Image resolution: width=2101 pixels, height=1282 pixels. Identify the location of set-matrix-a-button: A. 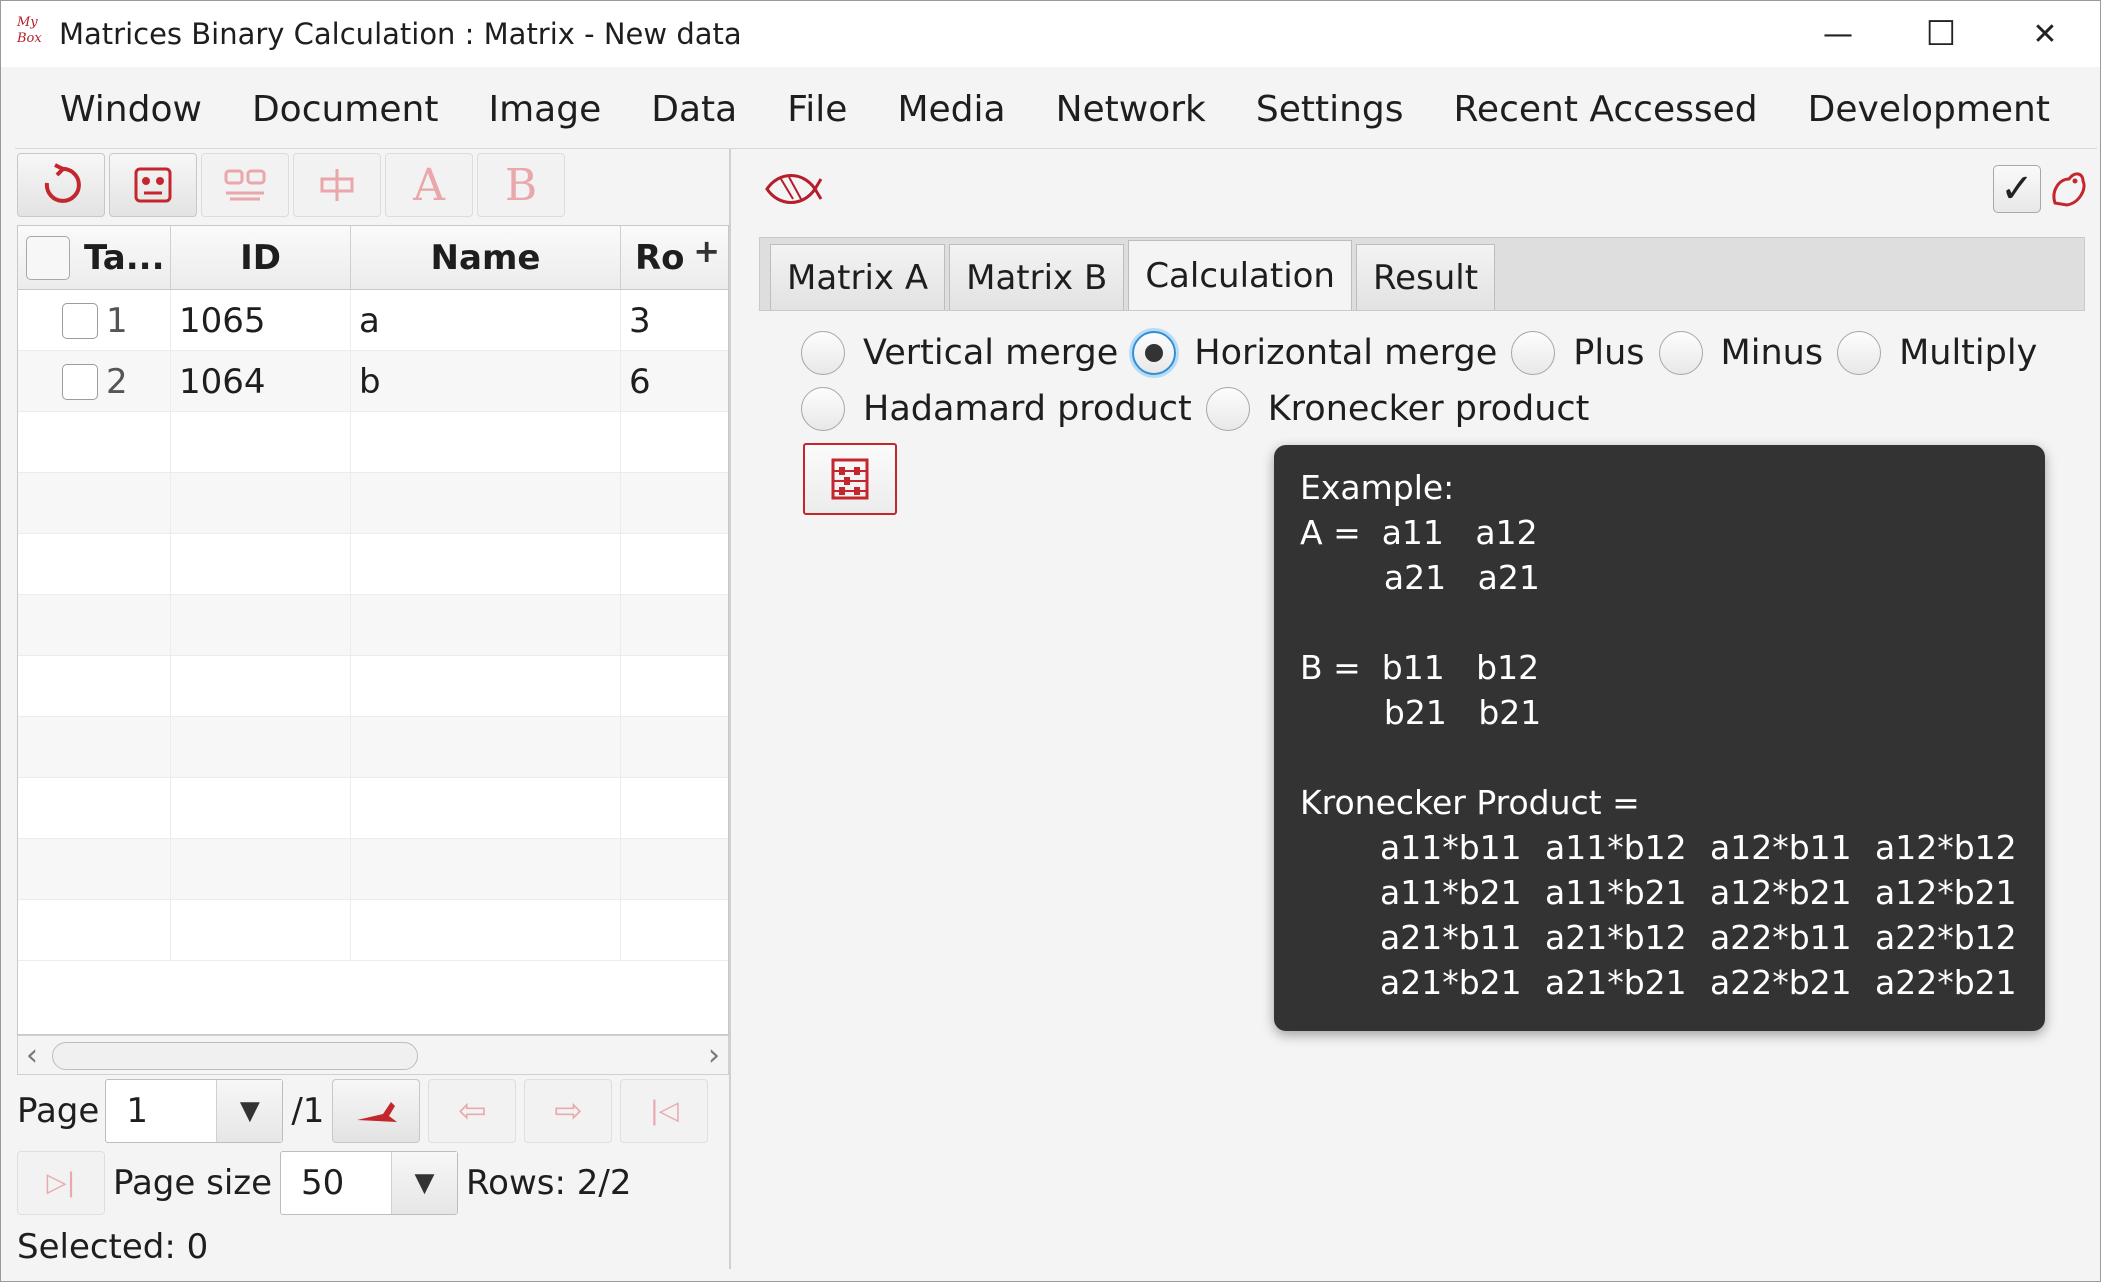
(429, 185).